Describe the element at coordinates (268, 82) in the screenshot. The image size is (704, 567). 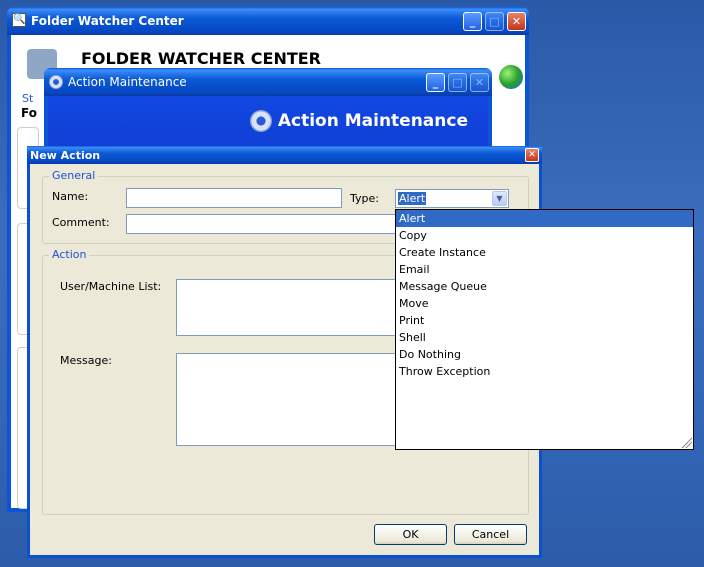
I see `am-titlebar: Action Maintenance _ □ ✕` at that location.